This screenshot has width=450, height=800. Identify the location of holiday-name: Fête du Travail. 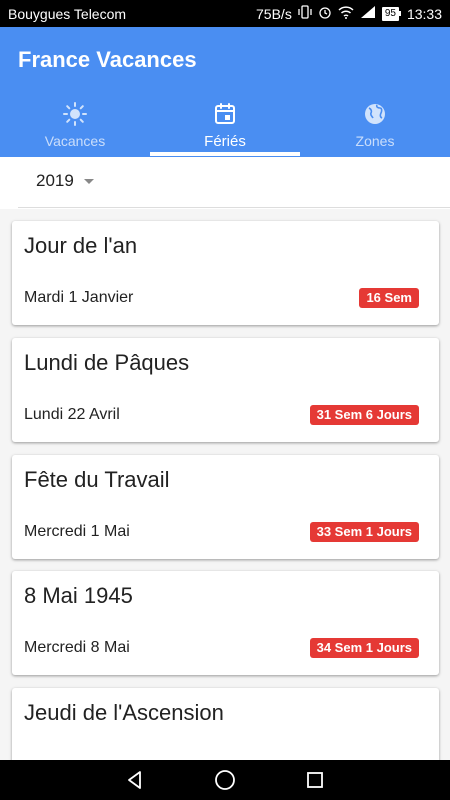
(97, 479).